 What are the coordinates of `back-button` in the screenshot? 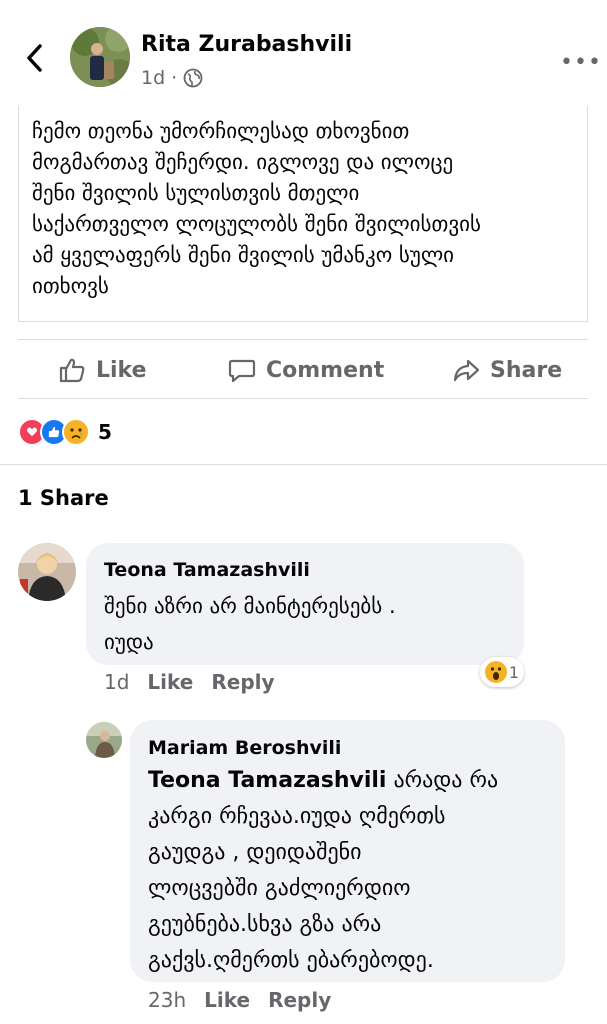 It's located at (36, 58).